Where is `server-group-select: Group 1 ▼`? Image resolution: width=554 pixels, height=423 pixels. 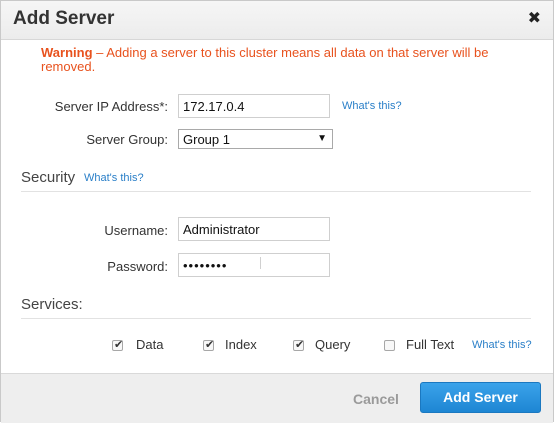 server-group-select: Group 1 ▼ is located at coordinates (255, 139).